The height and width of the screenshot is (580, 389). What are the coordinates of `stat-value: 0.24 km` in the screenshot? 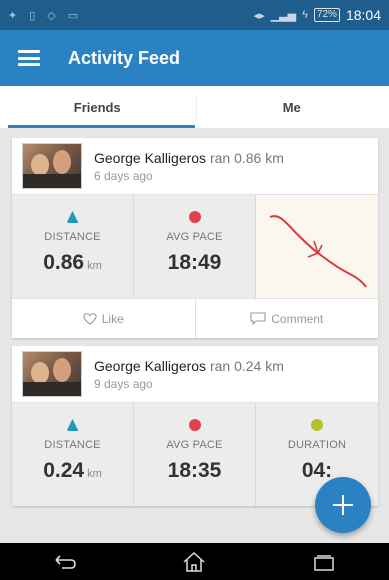 It's located at (72, 471).